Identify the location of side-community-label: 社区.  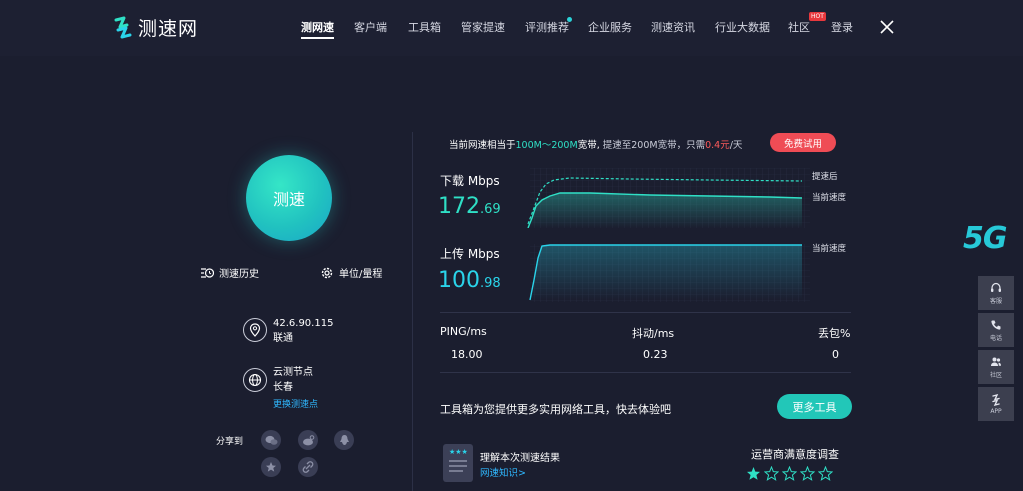
(995, 375).